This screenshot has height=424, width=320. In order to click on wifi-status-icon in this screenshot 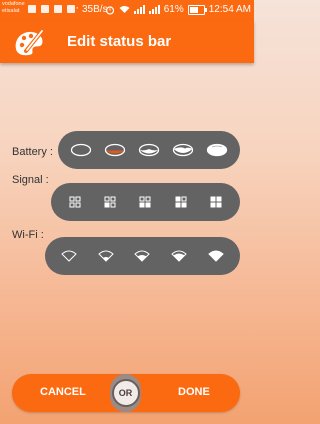, I will do `click(124, 9)`.